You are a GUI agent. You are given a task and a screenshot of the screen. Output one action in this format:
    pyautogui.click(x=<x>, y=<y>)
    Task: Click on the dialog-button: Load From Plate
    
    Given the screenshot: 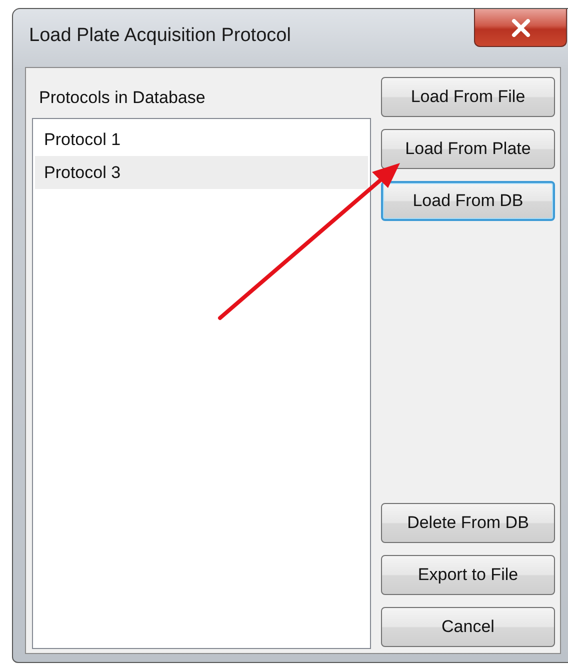 What is the action you would take?
    pyautogui.click(x=468, y=149)
    